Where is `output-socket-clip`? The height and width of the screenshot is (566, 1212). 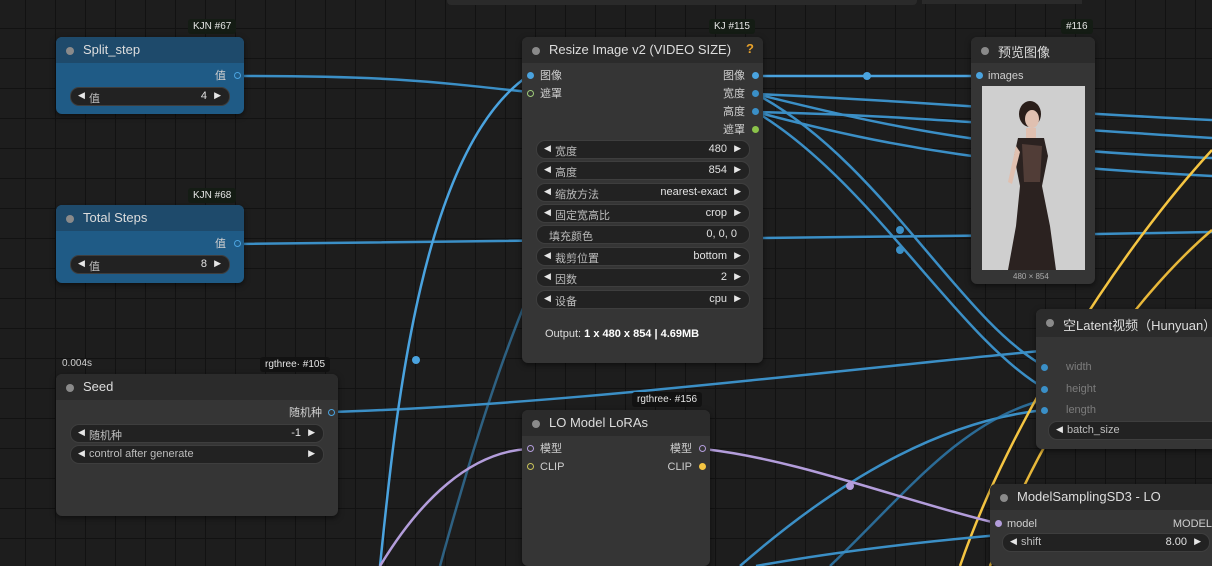 output-socket-clip is located at coordinates (702, 466).